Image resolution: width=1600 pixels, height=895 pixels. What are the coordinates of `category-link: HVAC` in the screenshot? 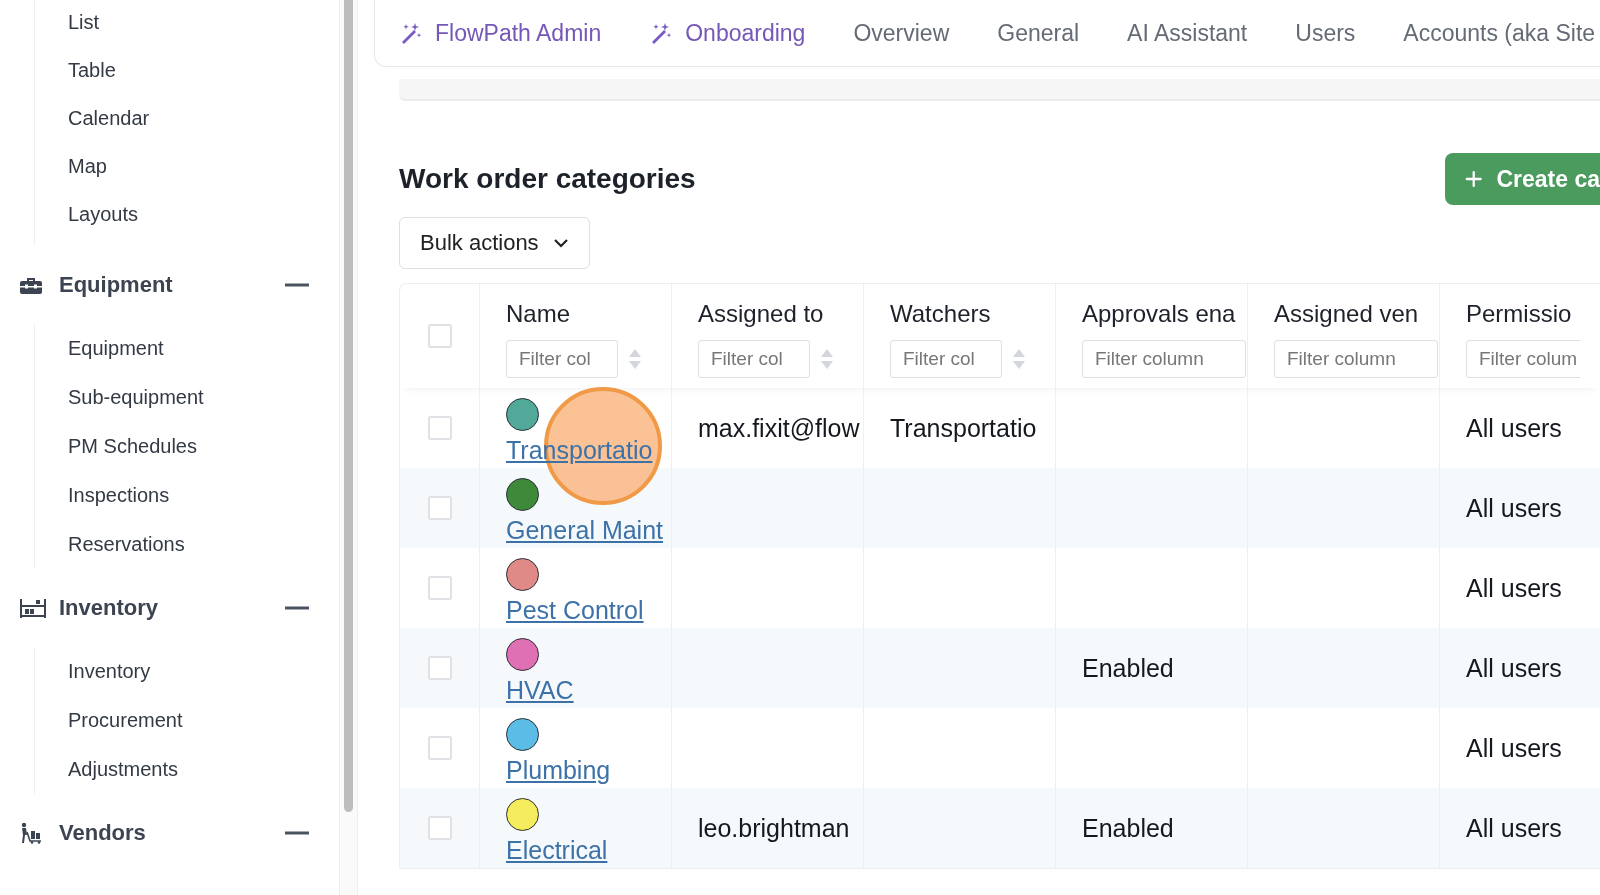 It's located at (540, 690).